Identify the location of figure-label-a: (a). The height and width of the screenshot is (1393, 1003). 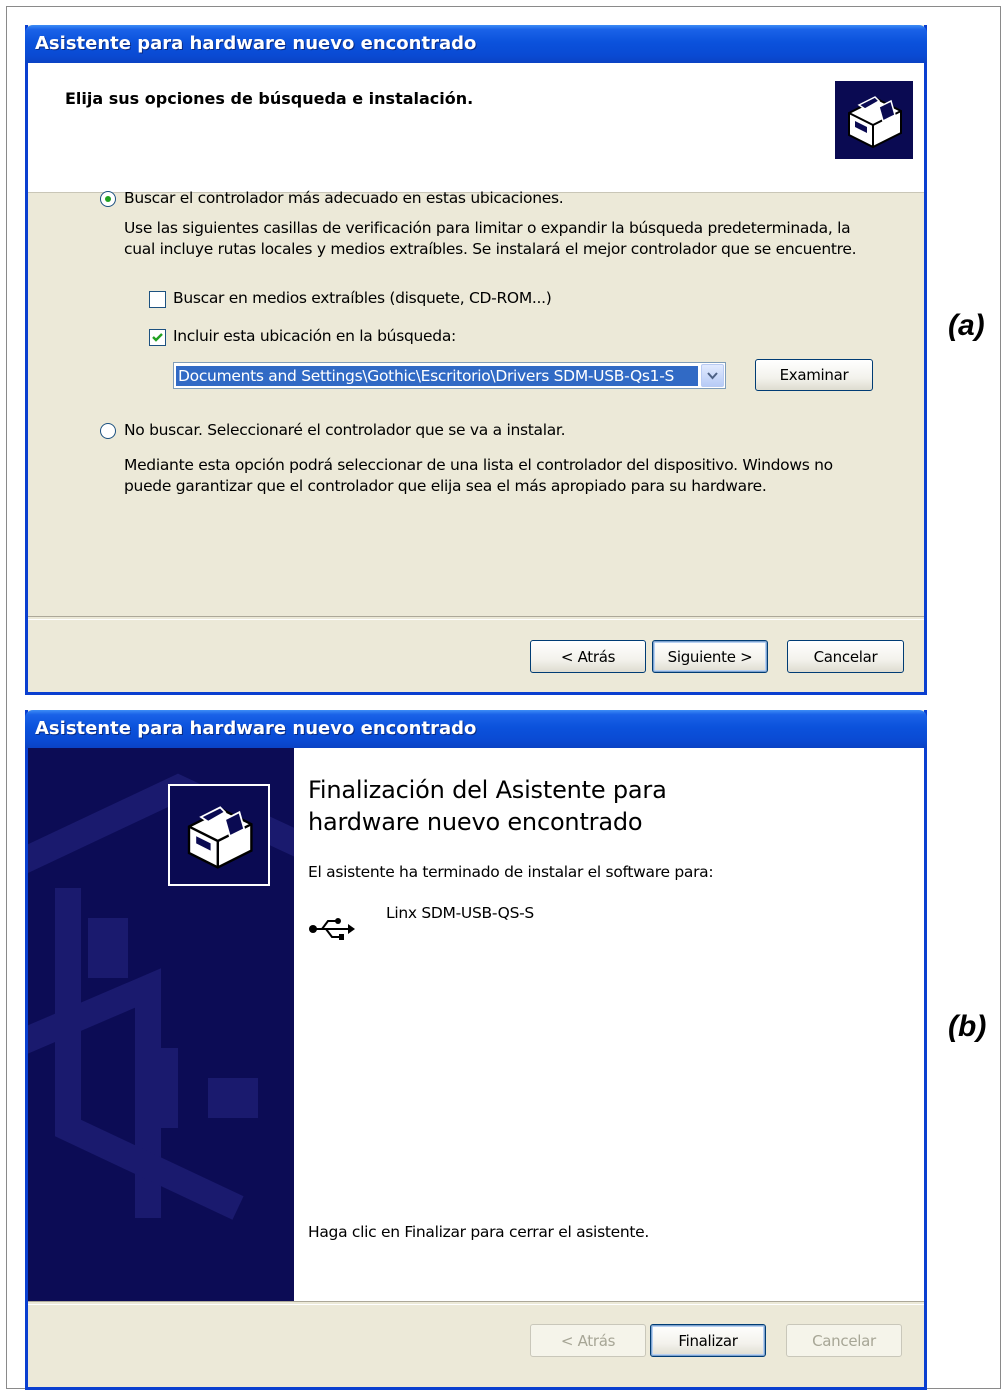
(966, 325).